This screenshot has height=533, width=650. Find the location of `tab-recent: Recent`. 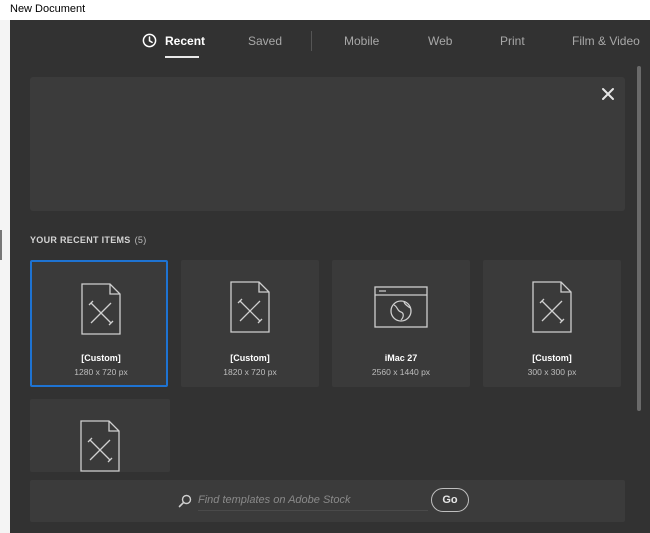

tab-recent: Recent is located at coordinates (185, 41).